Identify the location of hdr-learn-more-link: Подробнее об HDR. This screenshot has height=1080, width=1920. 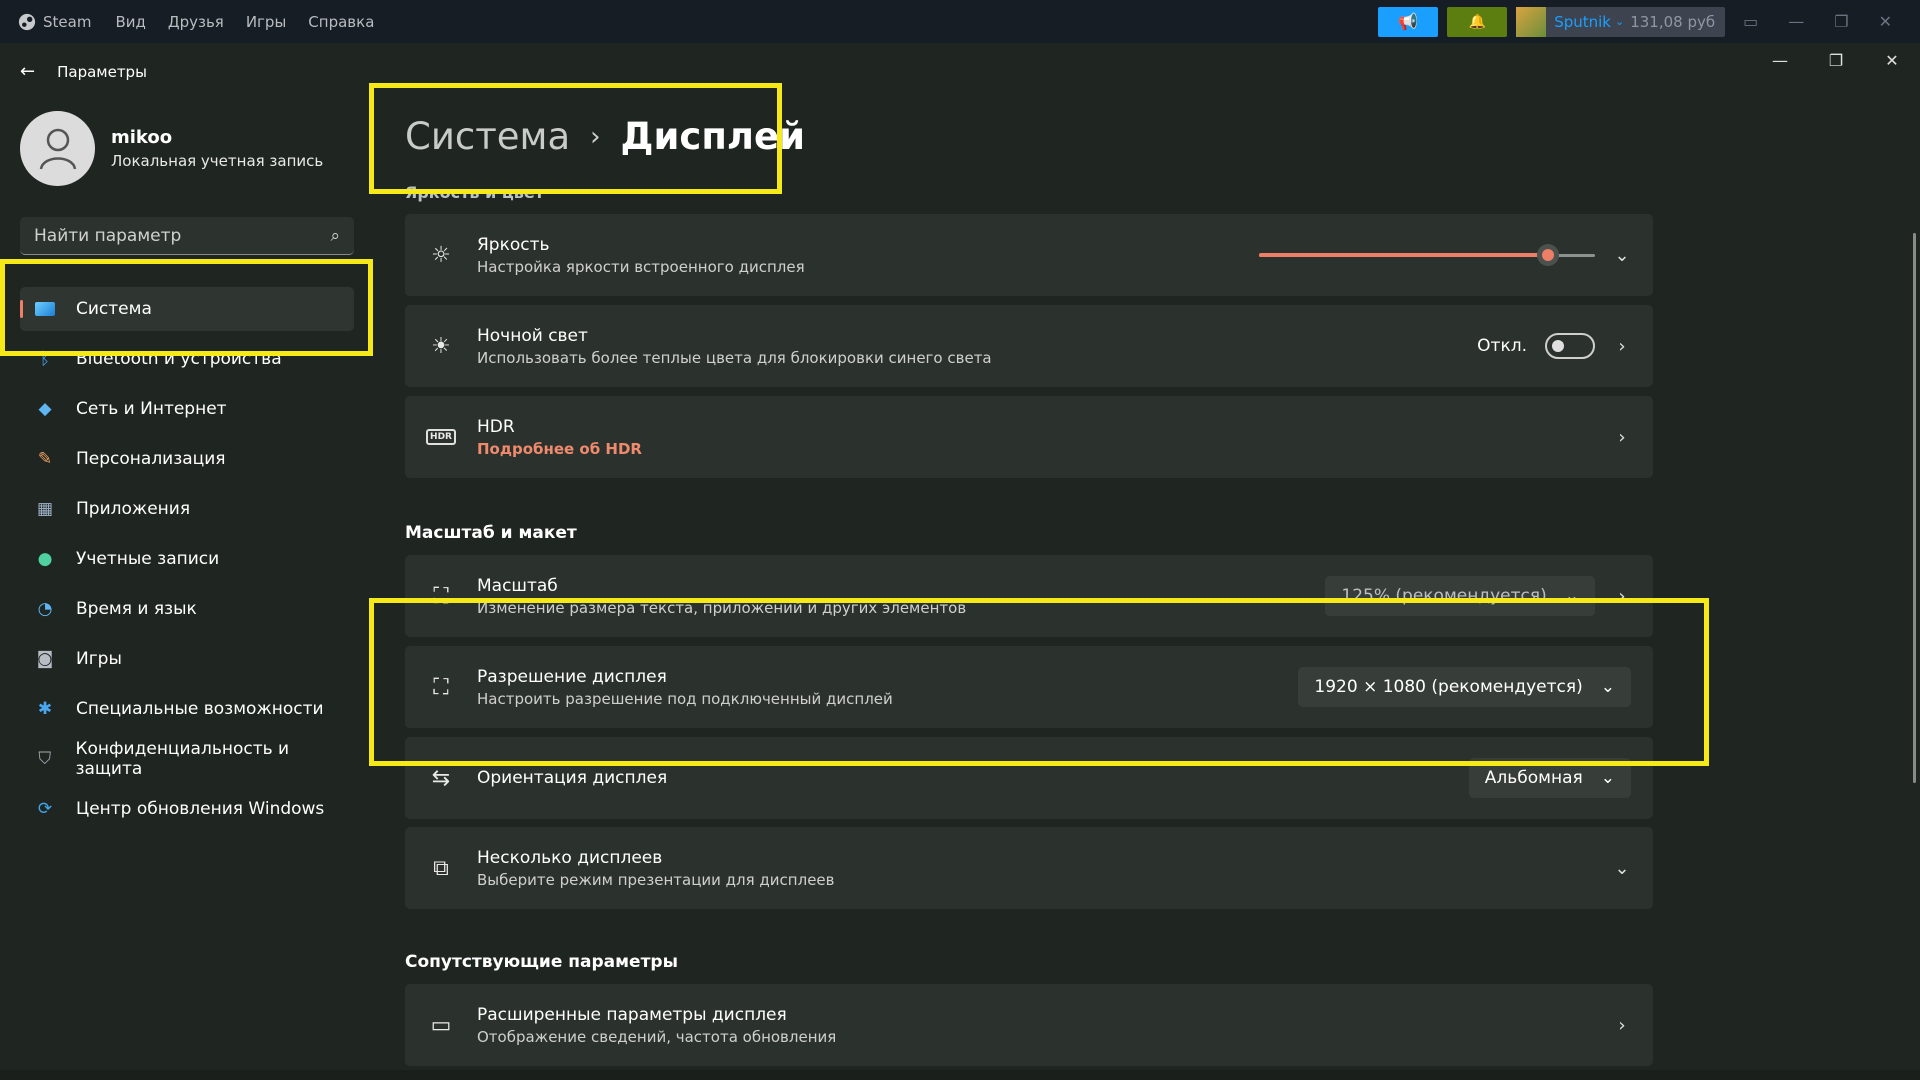
(1045, 449).